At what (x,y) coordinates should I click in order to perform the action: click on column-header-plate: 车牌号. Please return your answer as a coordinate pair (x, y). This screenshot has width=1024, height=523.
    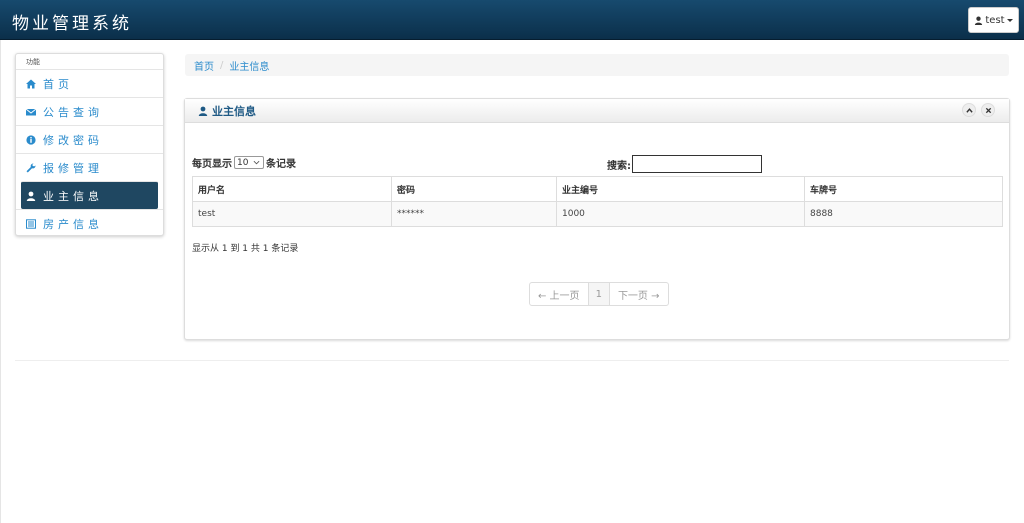
    Looking at the image, I should click on (903, 189).